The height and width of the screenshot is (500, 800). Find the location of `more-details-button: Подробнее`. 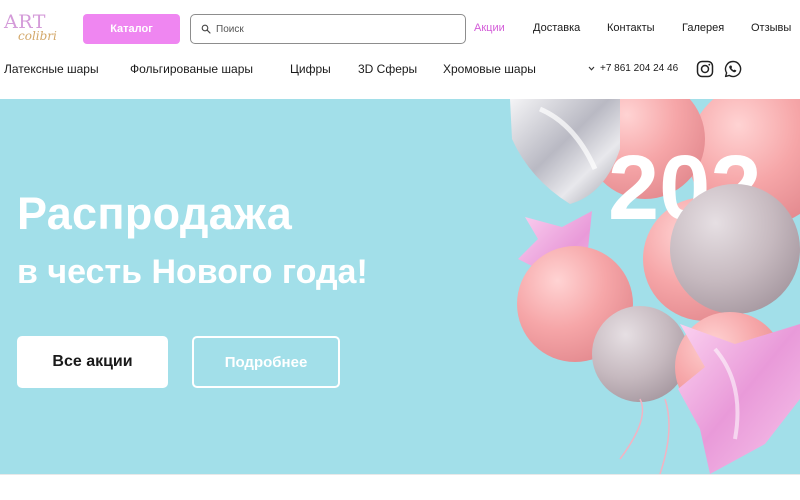

more-details-button: Подробнее is located at coordinates (266, 362).